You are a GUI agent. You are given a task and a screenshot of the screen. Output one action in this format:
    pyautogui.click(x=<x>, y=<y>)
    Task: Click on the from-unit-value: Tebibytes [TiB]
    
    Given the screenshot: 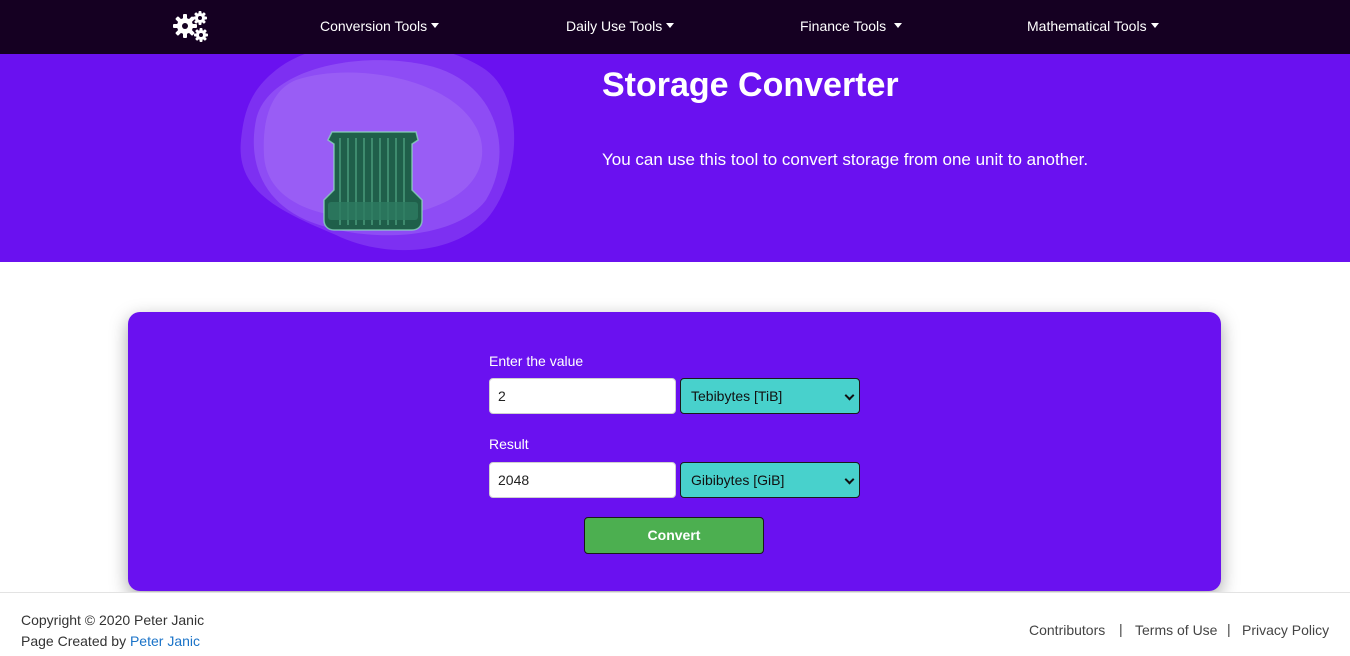 What is the action you would take?
    pyautogui.click(x=737, y=396)
    